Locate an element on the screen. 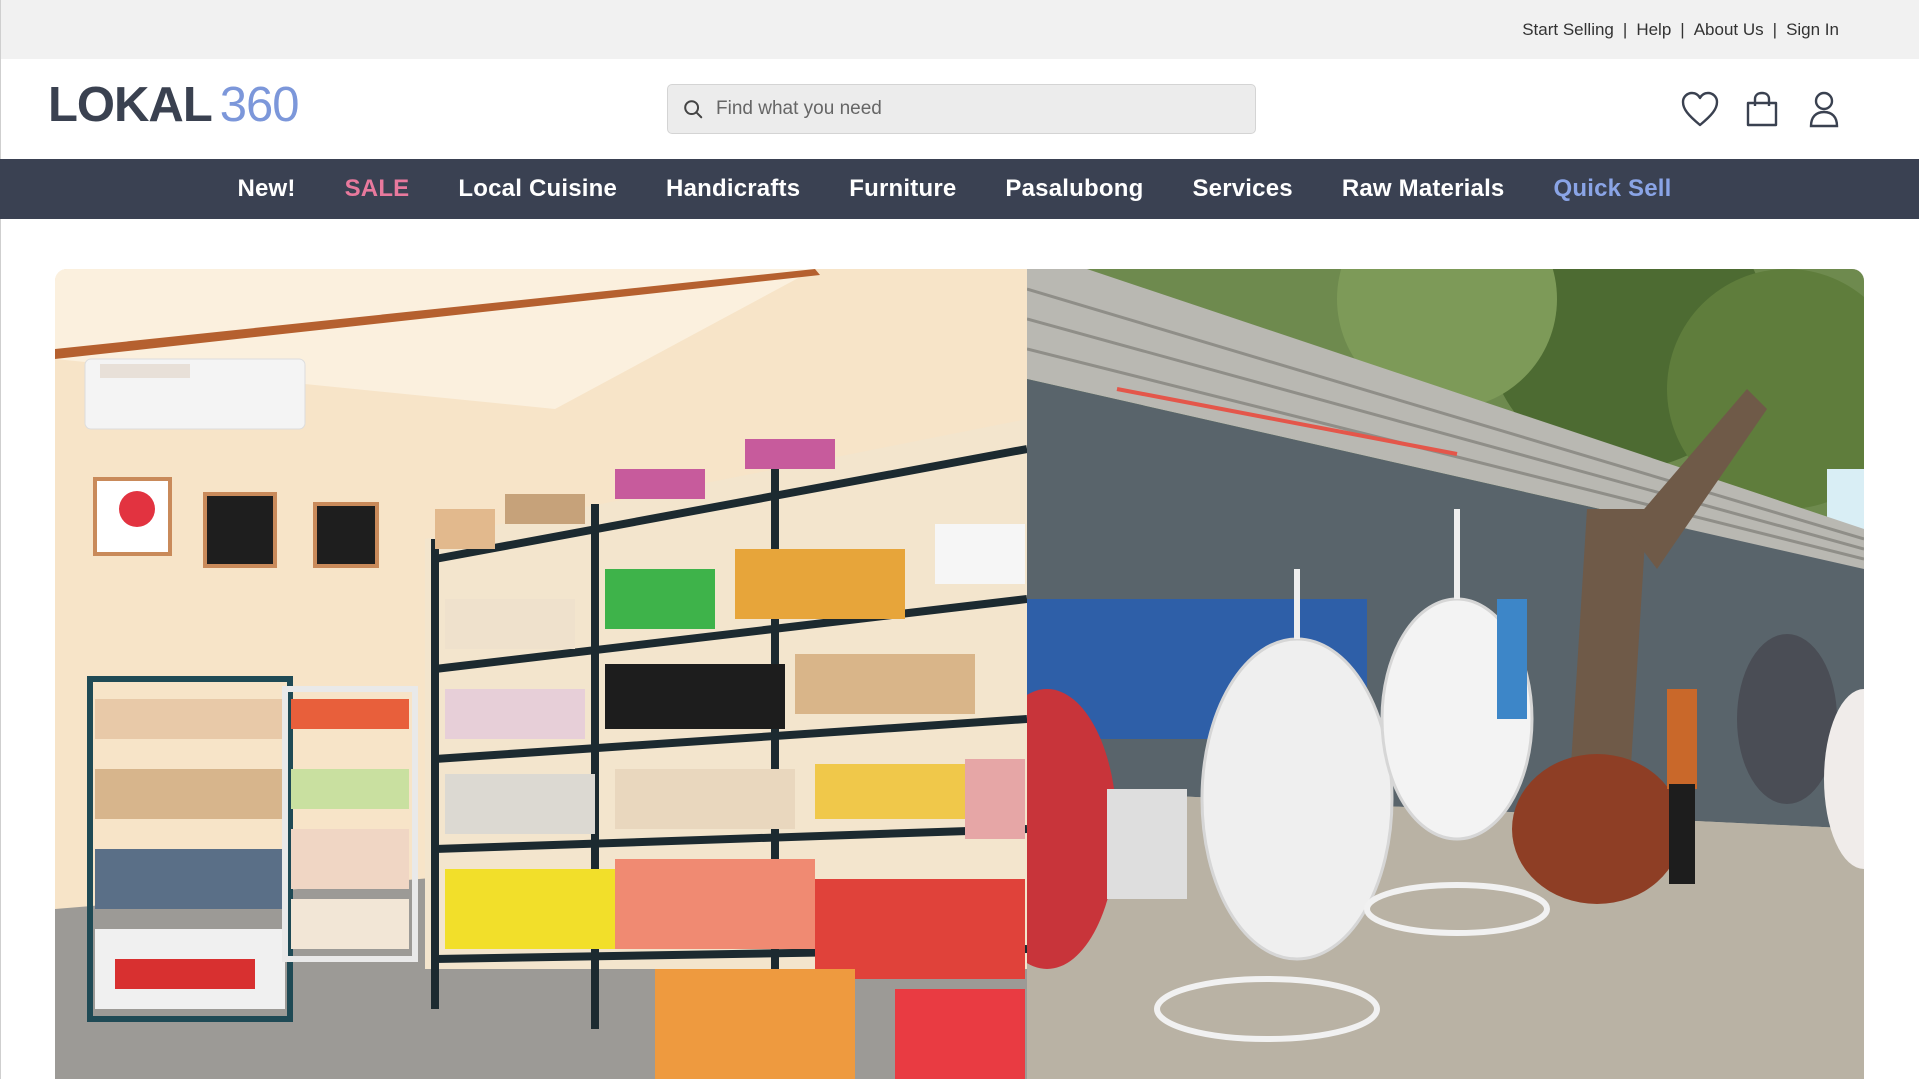  cart-button is located at coordinates (1762, 109).